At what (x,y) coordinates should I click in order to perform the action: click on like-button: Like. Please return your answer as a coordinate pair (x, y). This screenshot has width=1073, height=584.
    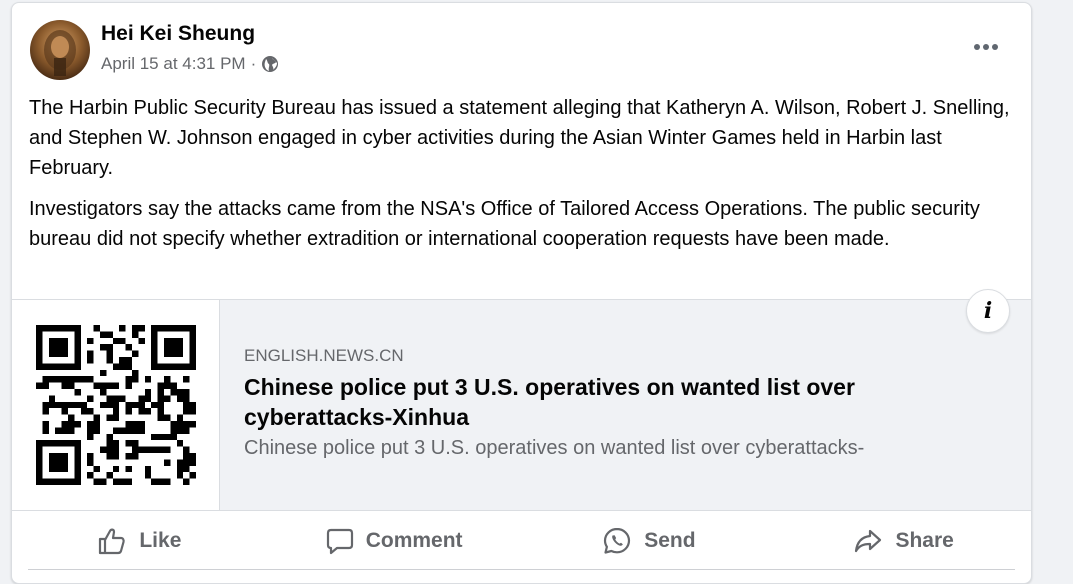
    Looking at the image, I should click on (139, 541).